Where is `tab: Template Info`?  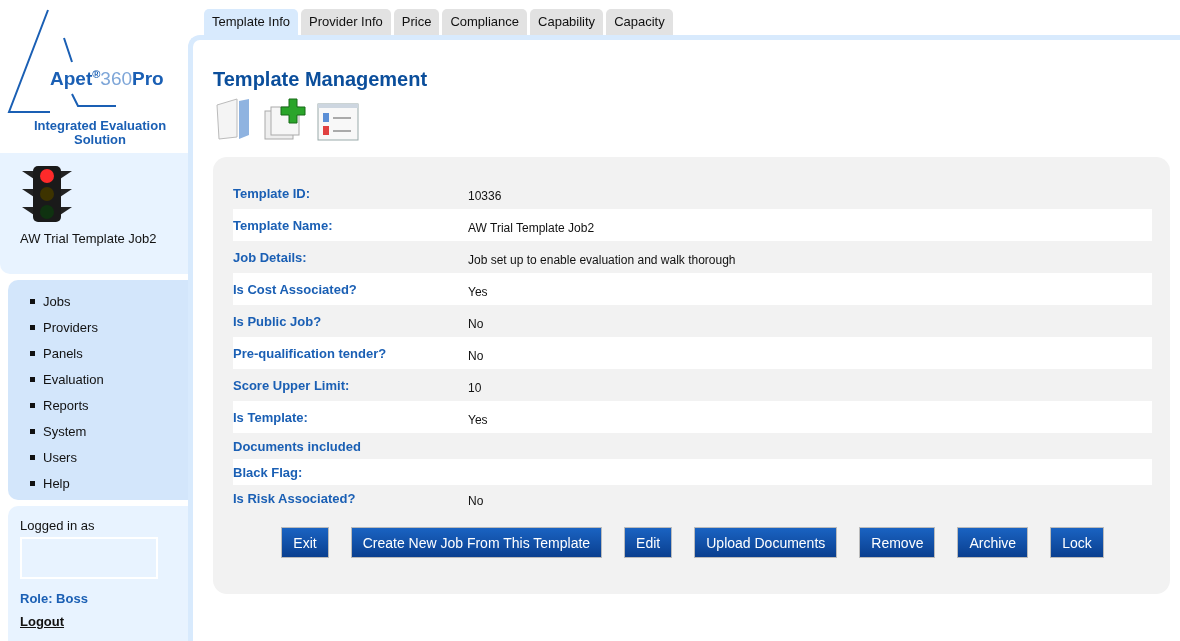 tab: Template Info is located at coordinates (251, 22).